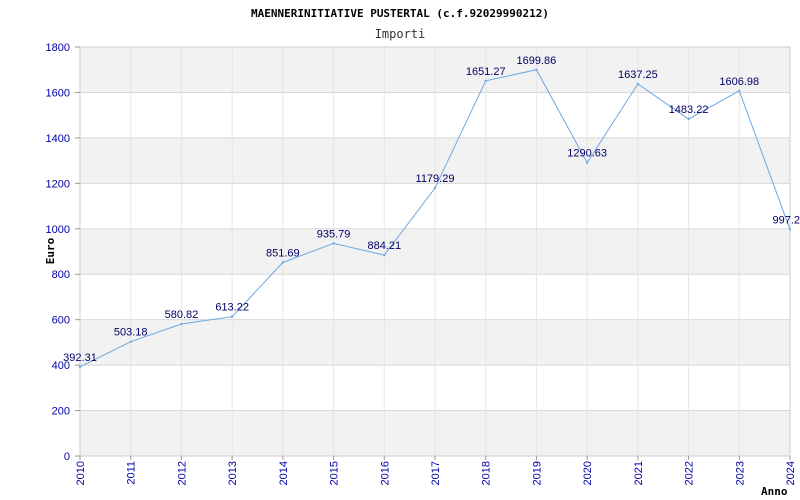 This screenshot has height=500, width=800. What do you see at coordinates (50, 250) in the screenshot?
I see `y-axis-label: Euro` at bounding box center [50, 250].